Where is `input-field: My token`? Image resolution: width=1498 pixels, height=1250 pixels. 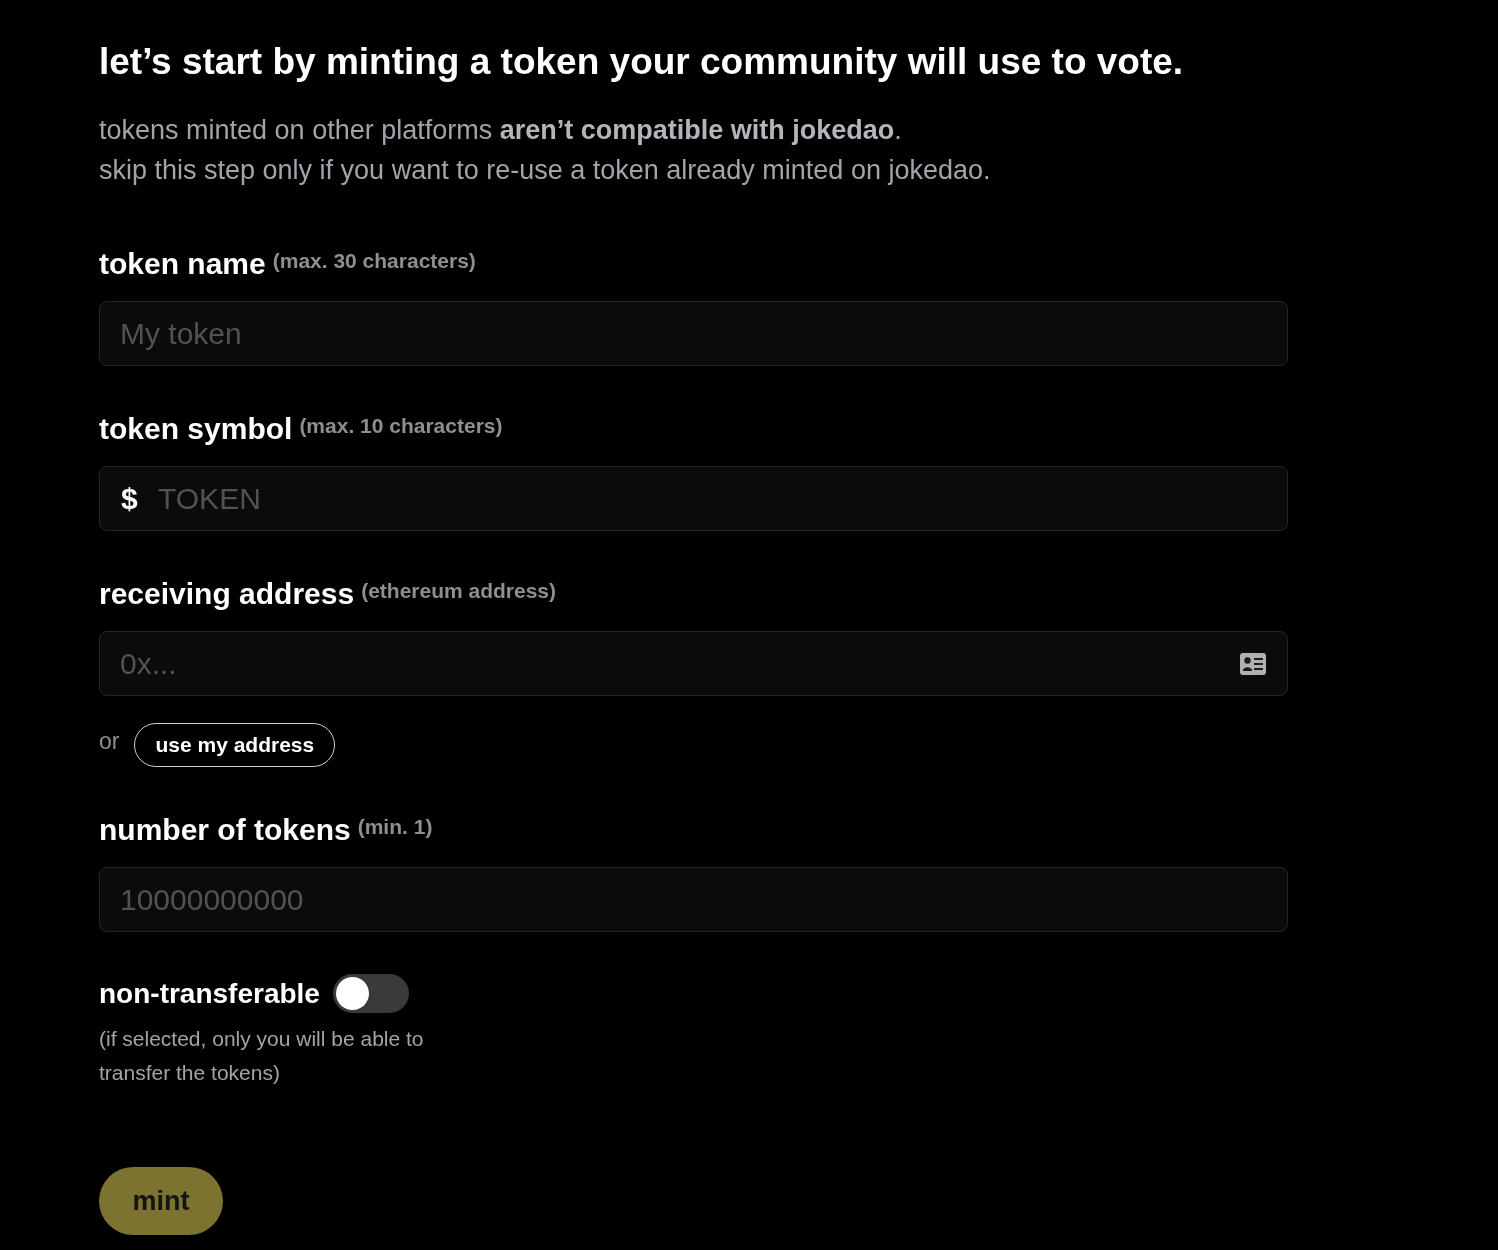
input-field: My token is located at coordinates (693, 333).